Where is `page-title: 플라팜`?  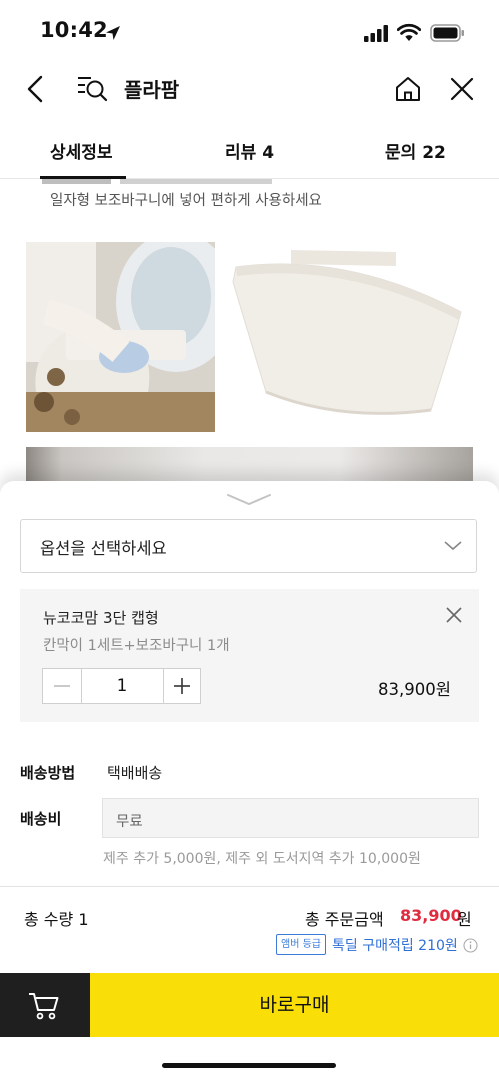
page-title: 플라팜 is located at coordinates (152, 90).